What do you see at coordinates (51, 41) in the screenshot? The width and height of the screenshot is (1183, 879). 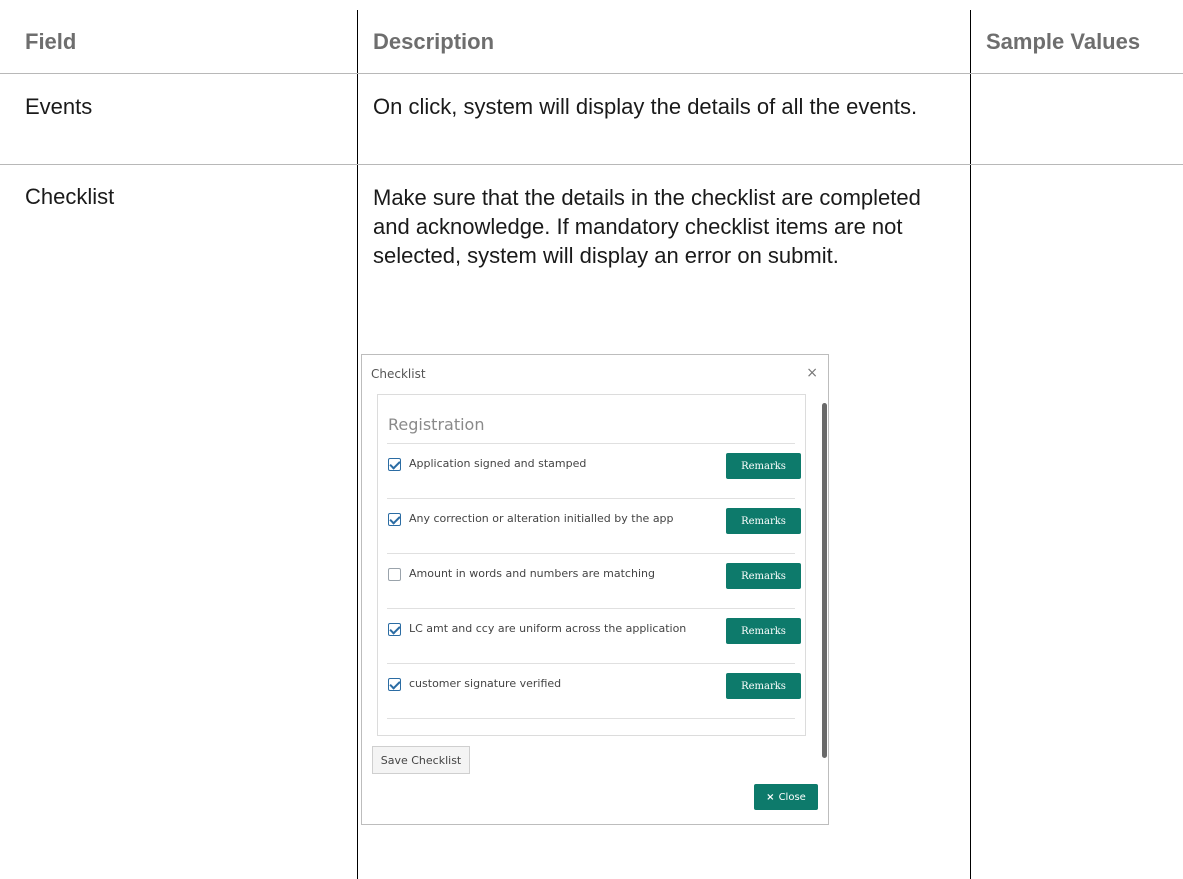 I see `header-field: Field` at bounding box center [51, 41].